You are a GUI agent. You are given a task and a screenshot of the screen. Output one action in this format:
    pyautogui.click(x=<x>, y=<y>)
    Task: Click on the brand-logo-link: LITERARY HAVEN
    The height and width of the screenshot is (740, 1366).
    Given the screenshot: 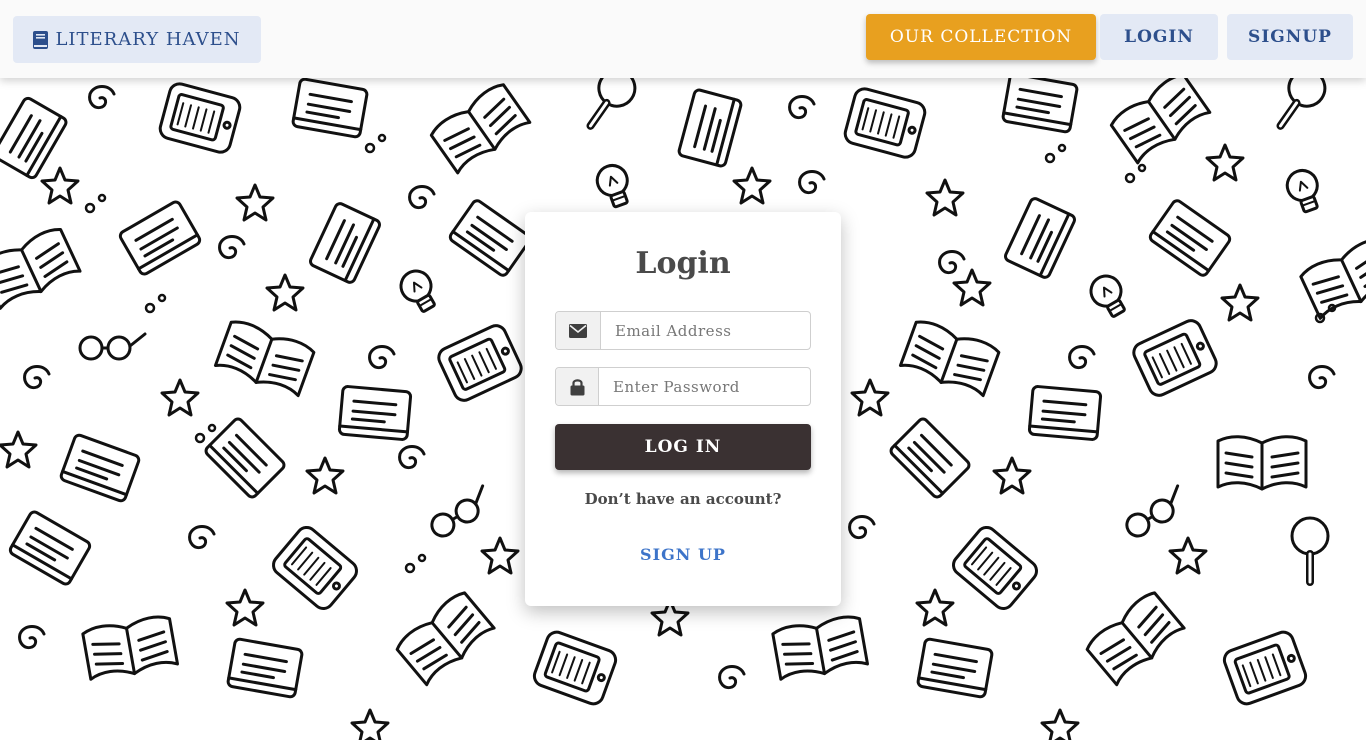 What is the action you would take?
    pyautogui.click(x=137, y=39)
    